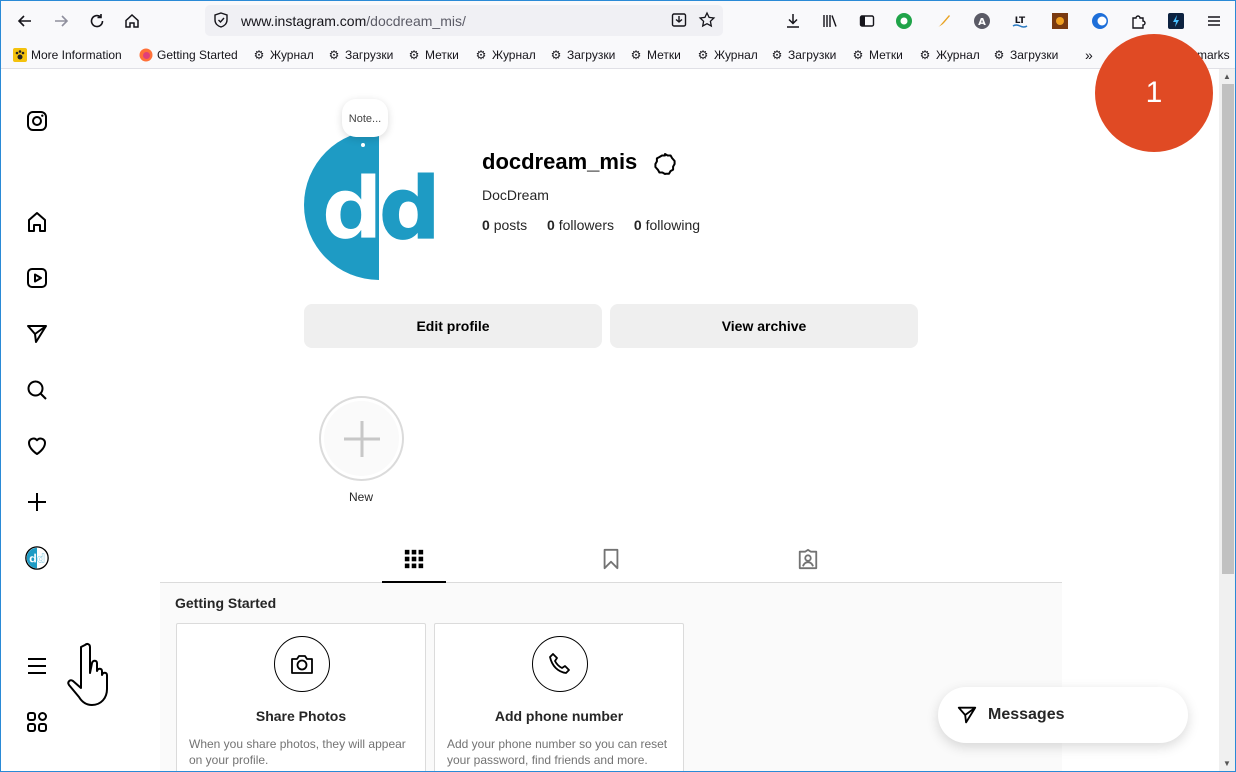 The height and width of the screenshot is (772, 1236). I want to click on scrollbar-thumb, so click(1228, 329).